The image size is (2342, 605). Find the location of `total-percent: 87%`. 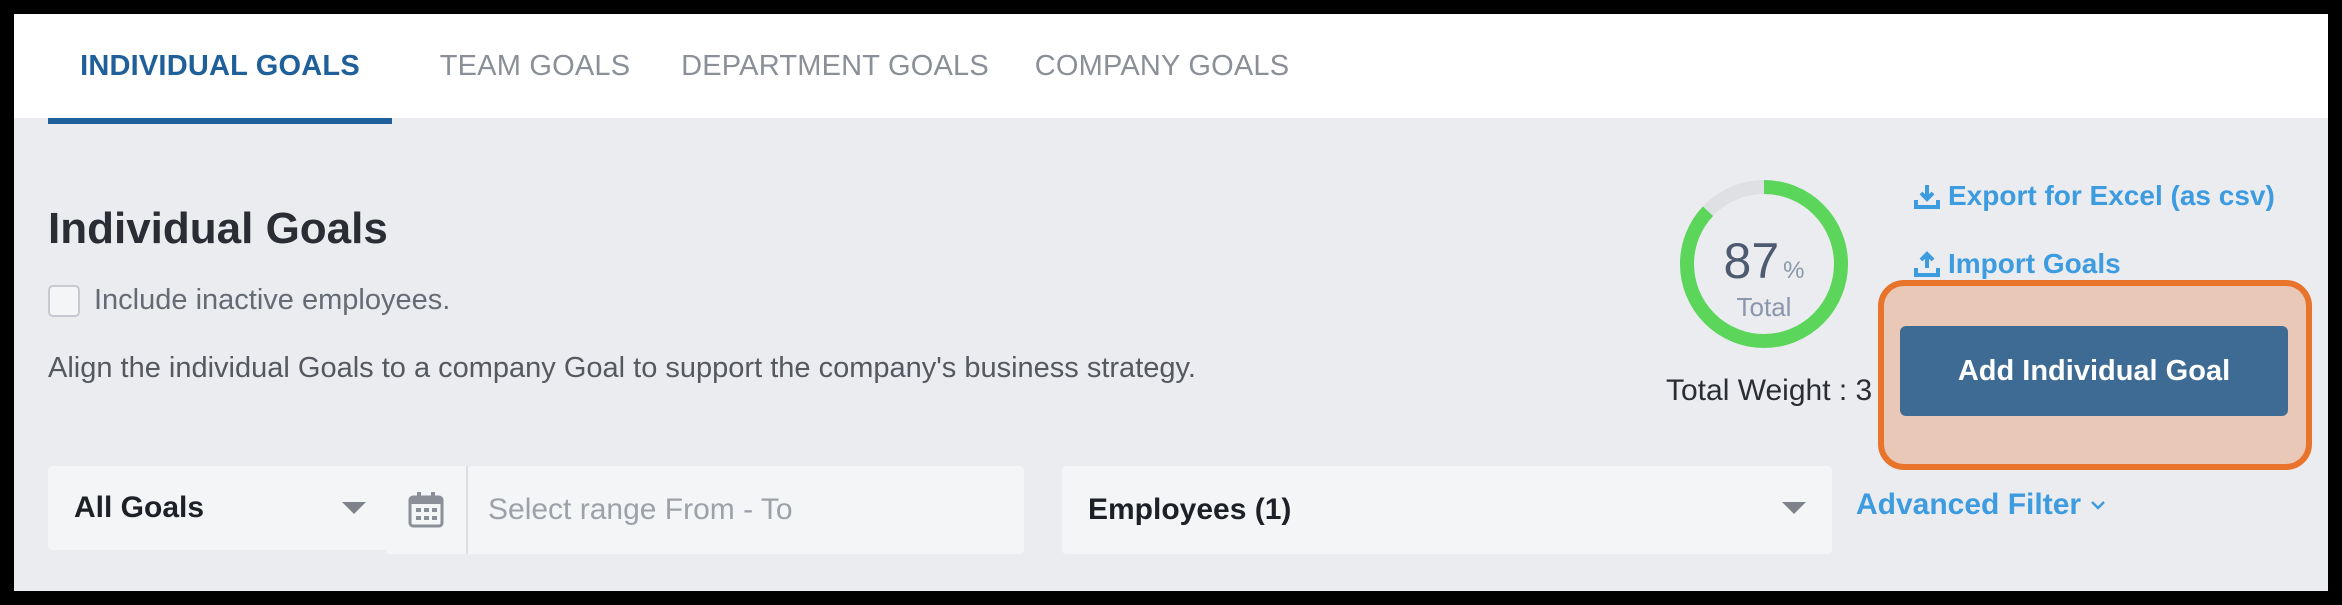

total-percent: 87% is located at coordinates (1764, 261).